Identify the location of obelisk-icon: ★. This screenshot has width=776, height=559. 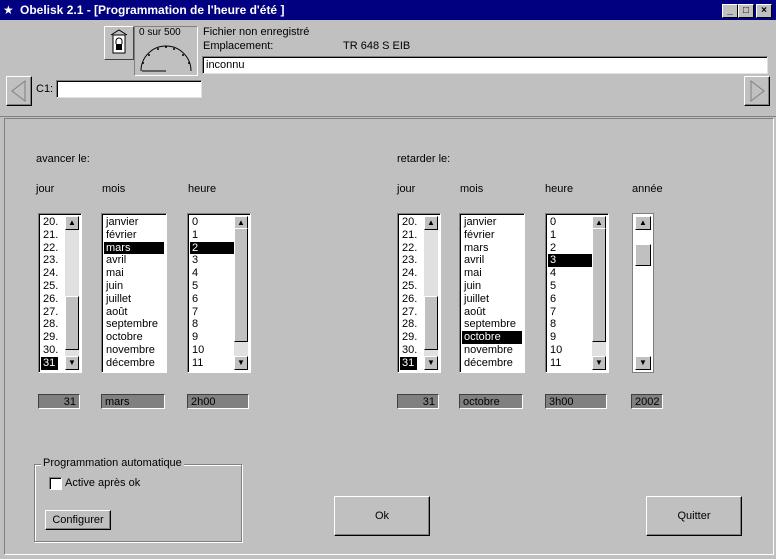
(10, 10).